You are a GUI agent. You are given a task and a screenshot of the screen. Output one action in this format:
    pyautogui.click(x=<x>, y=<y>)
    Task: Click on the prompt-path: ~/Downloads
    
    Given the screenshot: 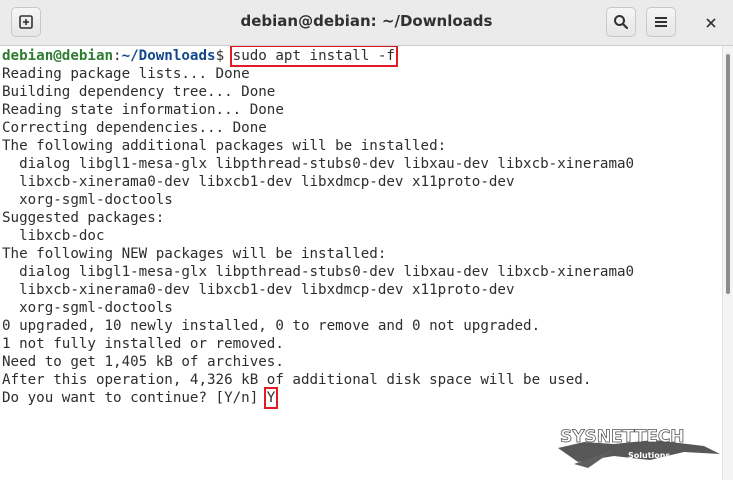 What is the action you would take?
    pyautogui.click(x=168, y=56)
    